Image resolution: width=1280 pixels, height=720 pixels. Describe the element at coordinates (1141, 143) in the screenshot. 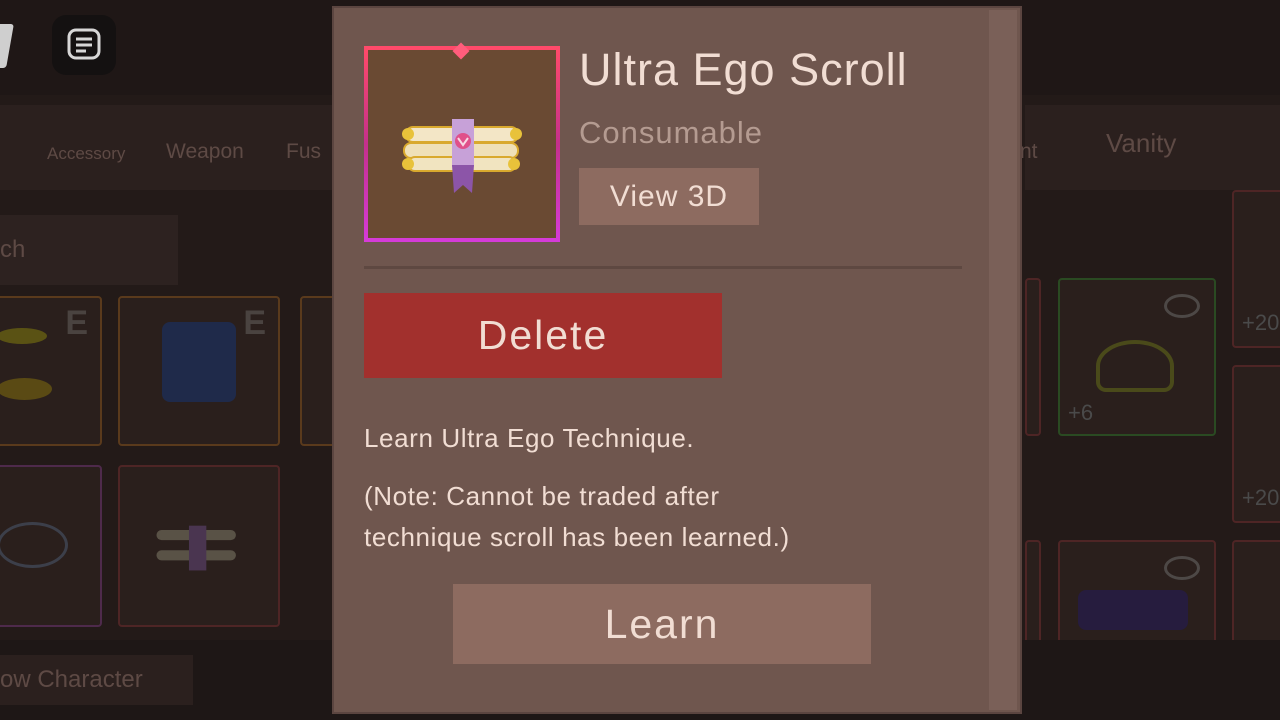

I see `tab-vanity: Vanity` at that location.